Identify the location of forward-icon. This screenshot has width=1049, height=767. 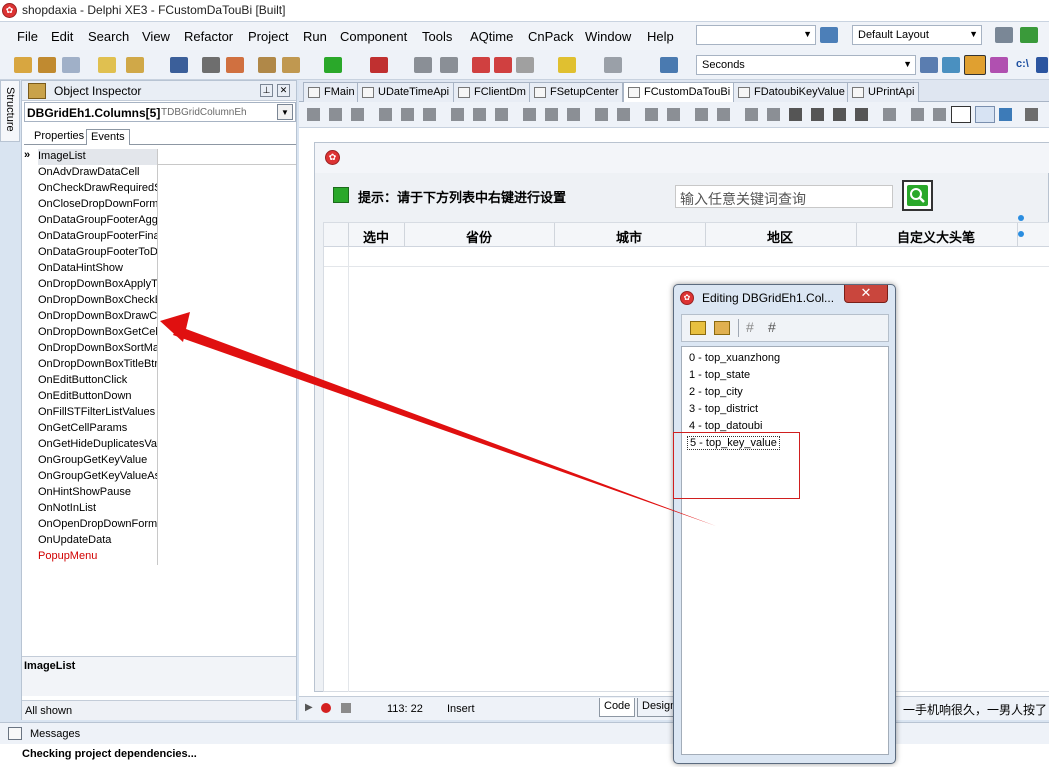
(613, 65).